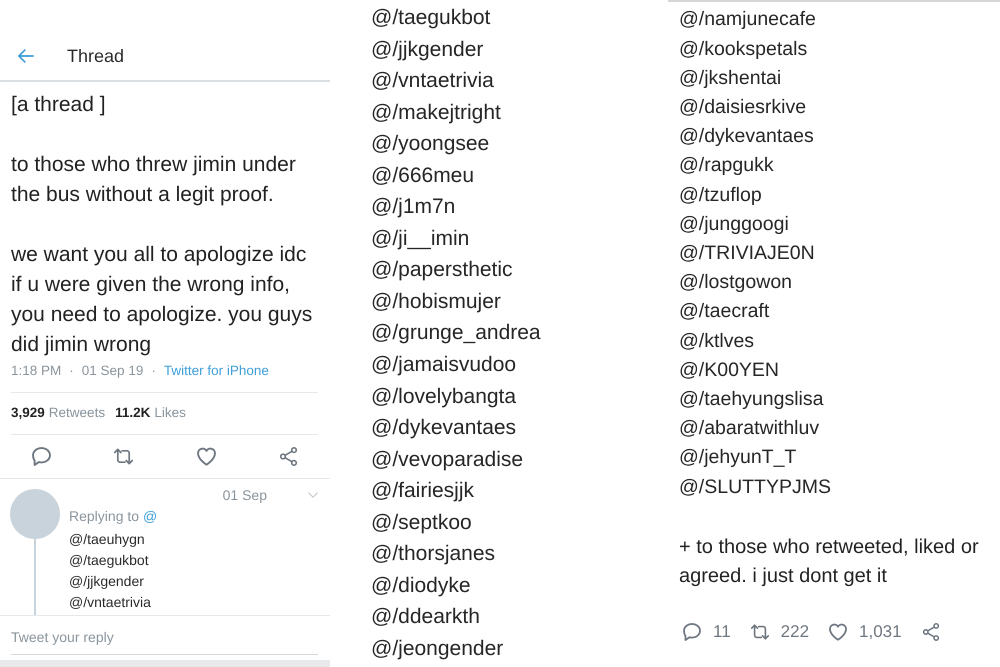 Image resolution: width=1000 pixels, height=667 pixels. Describe the element at coordinates (444, 397) in the screenshot. I see `mention-handle: @/lovelybangta` at that location.